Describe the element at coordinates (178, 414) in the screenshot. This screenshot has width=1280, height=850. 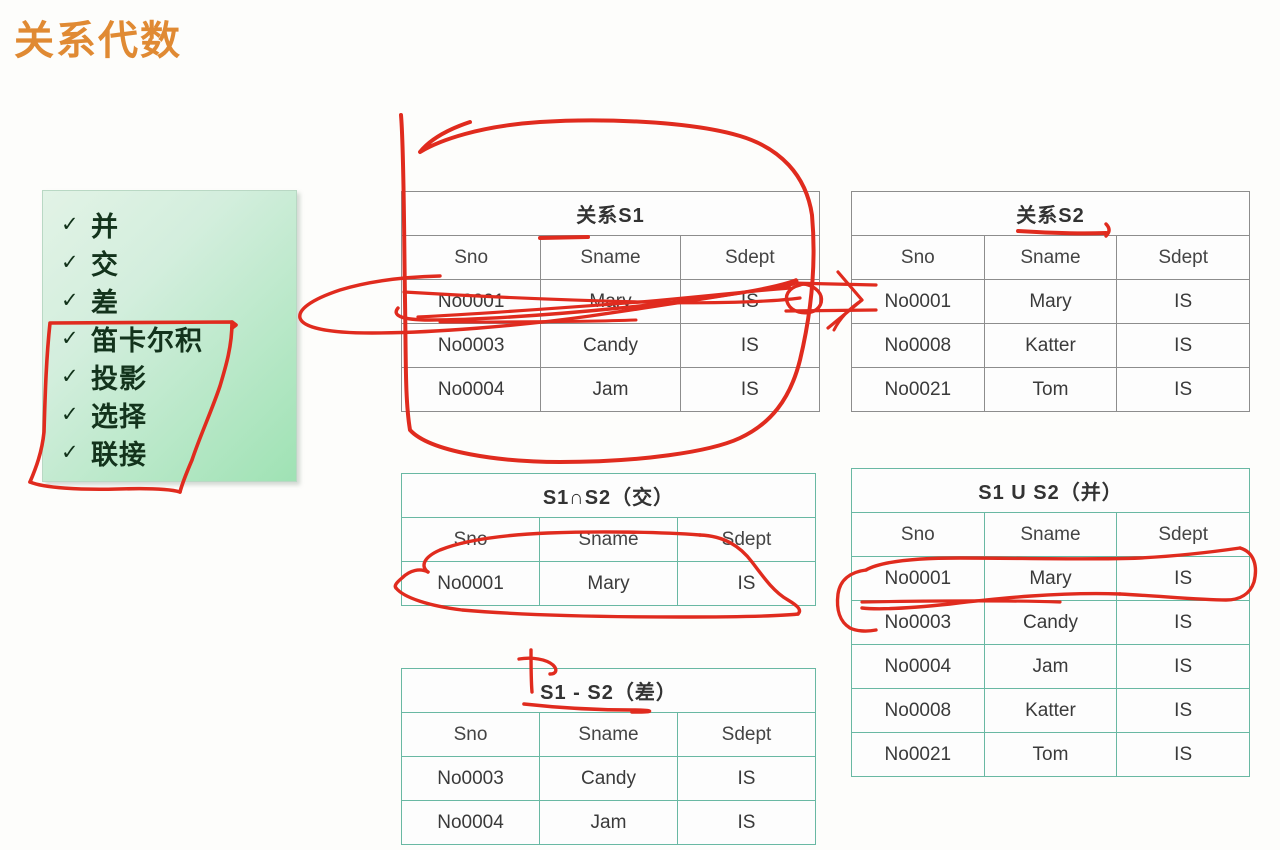
I see `list-item: ✓ 选择` at that location.